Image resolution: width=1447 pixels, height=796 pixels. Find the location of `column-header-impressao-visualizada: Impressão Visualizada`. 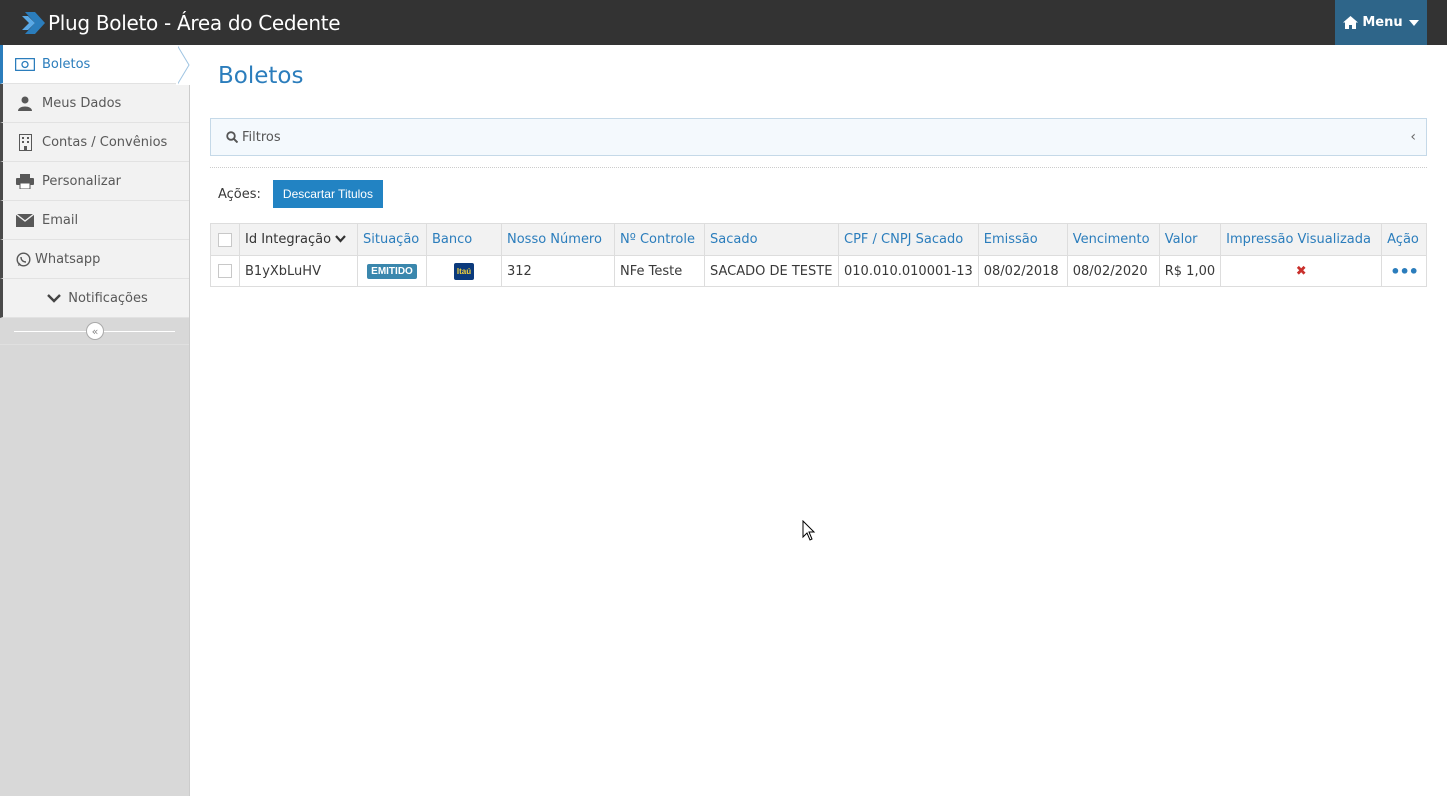

column-header-impressao-visualizada: Impressão Visualizada is located at coordinates (1301, 239).